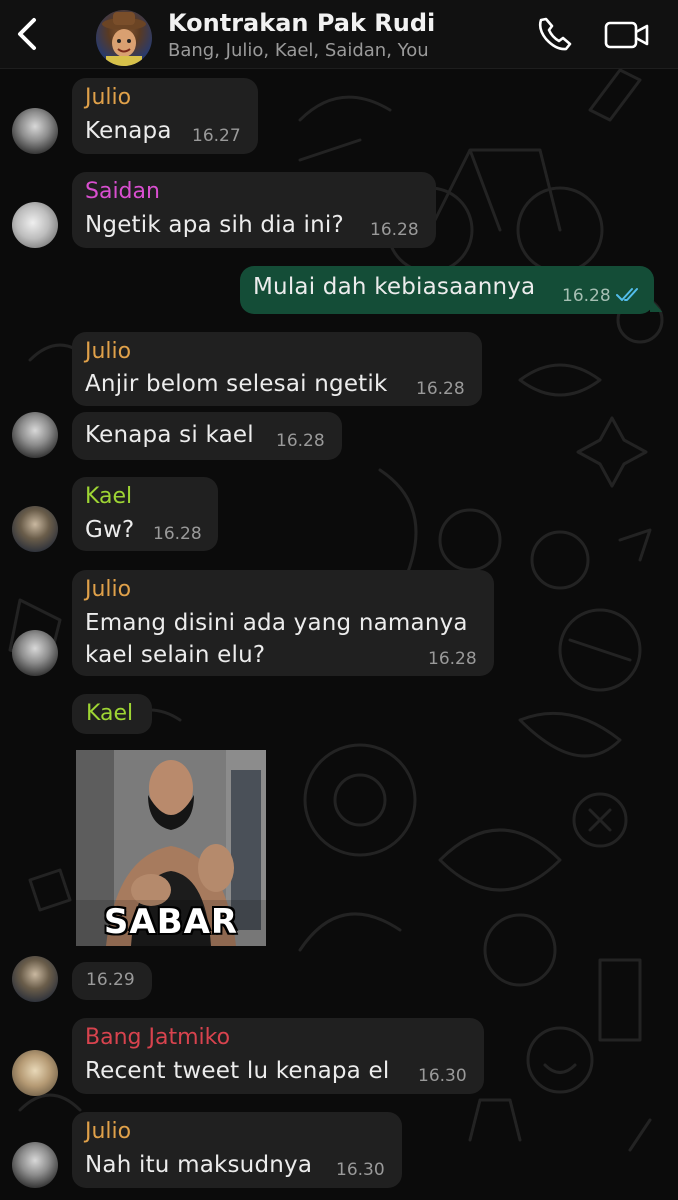 This screenshot has height=1200, width=678. What do you see at coordinates (237, 1071) in the screenshot?
I see `message-text: Recent tweet lu kenapa el` at bounding box center [237, 1071].